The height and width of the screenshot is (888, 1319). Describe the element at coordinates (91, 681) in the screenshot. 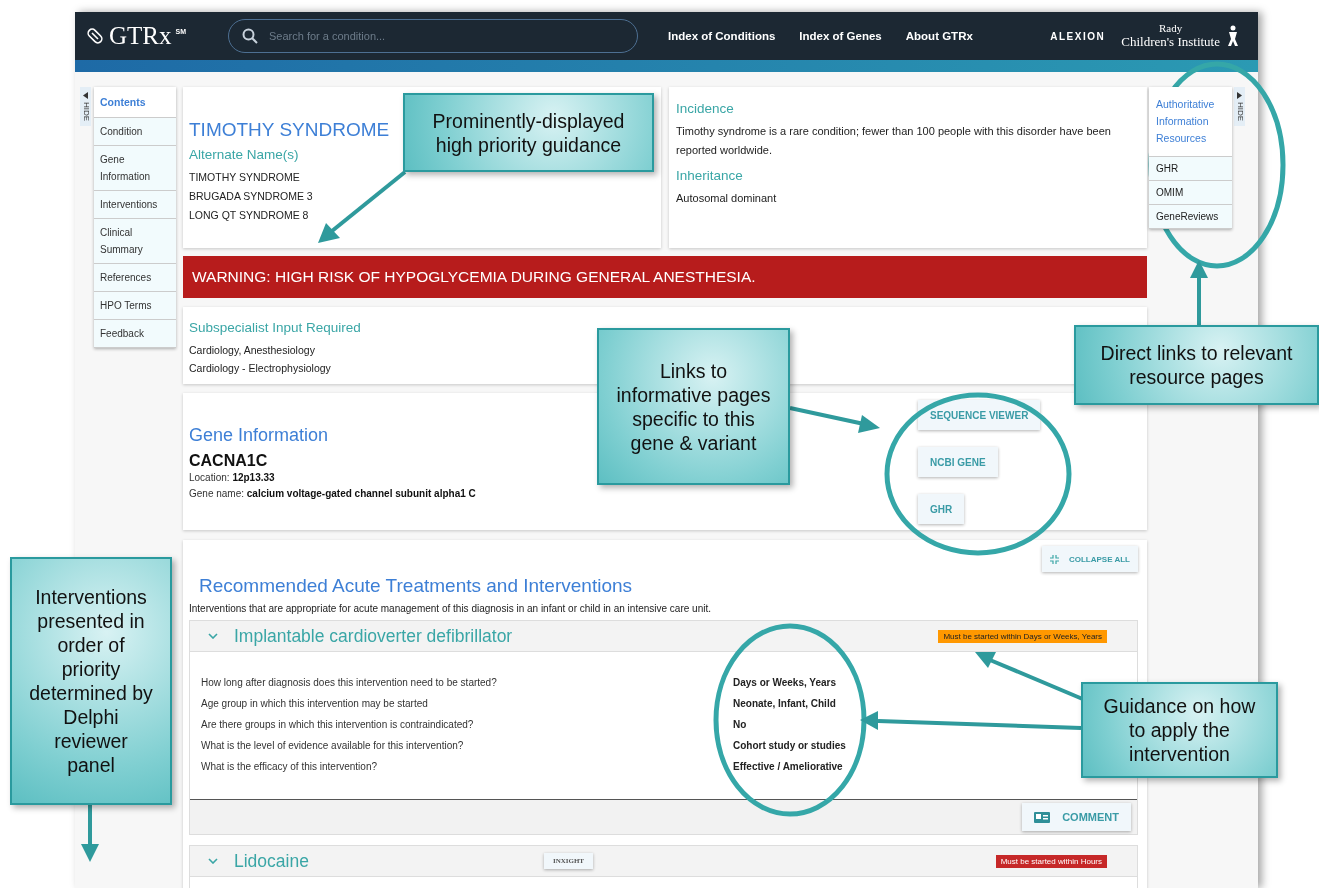

I see `callout-box: Interventions presented in order of priority determined by Delphi reviewer panel` at that location.